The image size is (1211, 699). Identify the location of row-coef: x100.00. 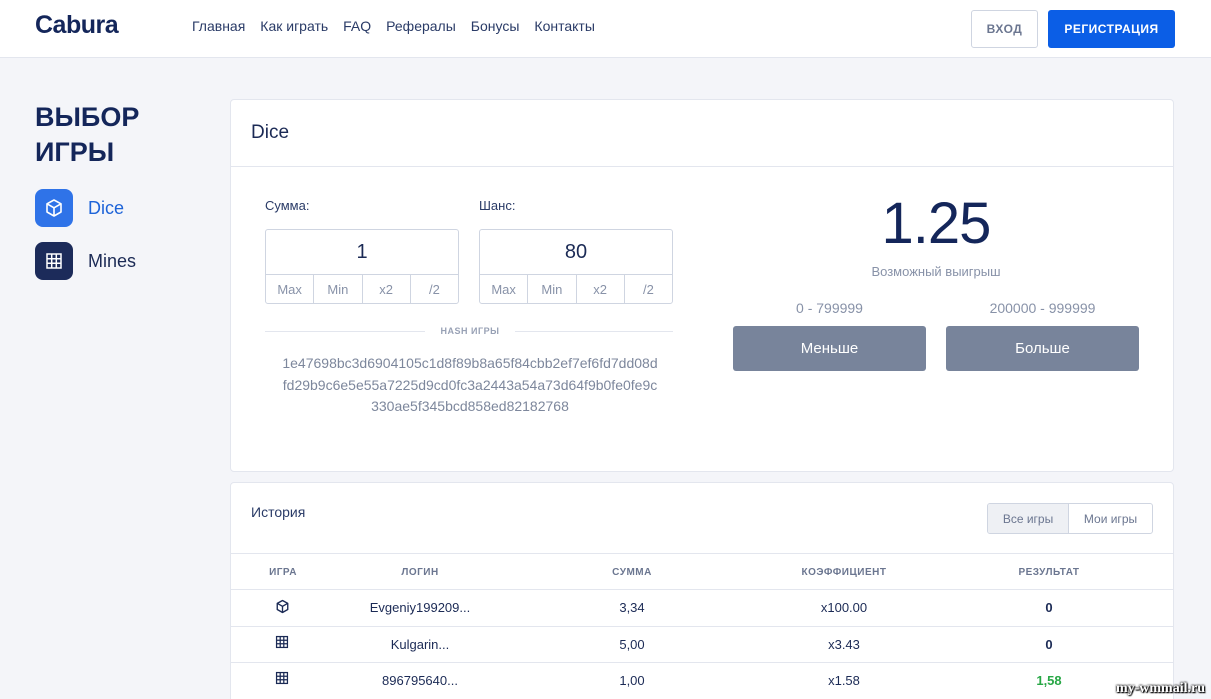
(844, 607).